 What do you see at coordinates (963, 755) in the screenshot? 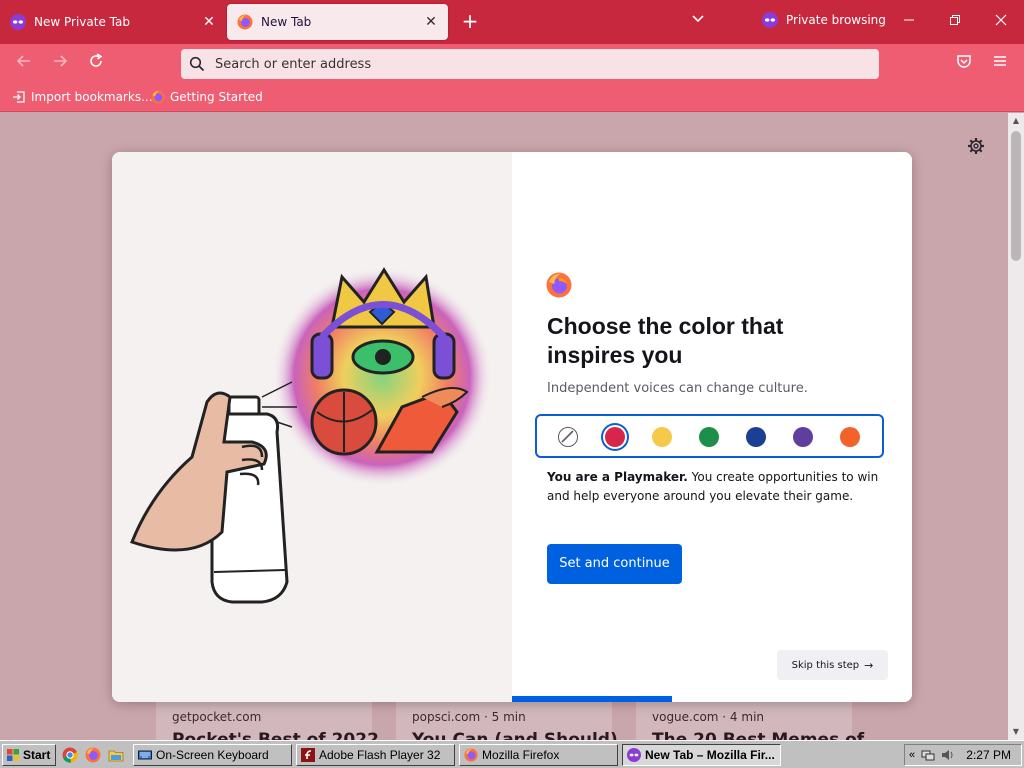
I see `system-tray: « 2:27 PM` at bounding box center [963, 755].